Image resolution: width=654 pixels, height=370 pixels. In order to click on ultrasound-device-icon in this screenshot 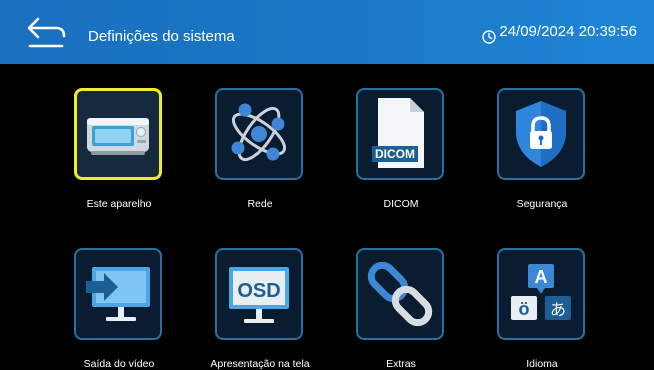, I will do `click(118, 136)`.